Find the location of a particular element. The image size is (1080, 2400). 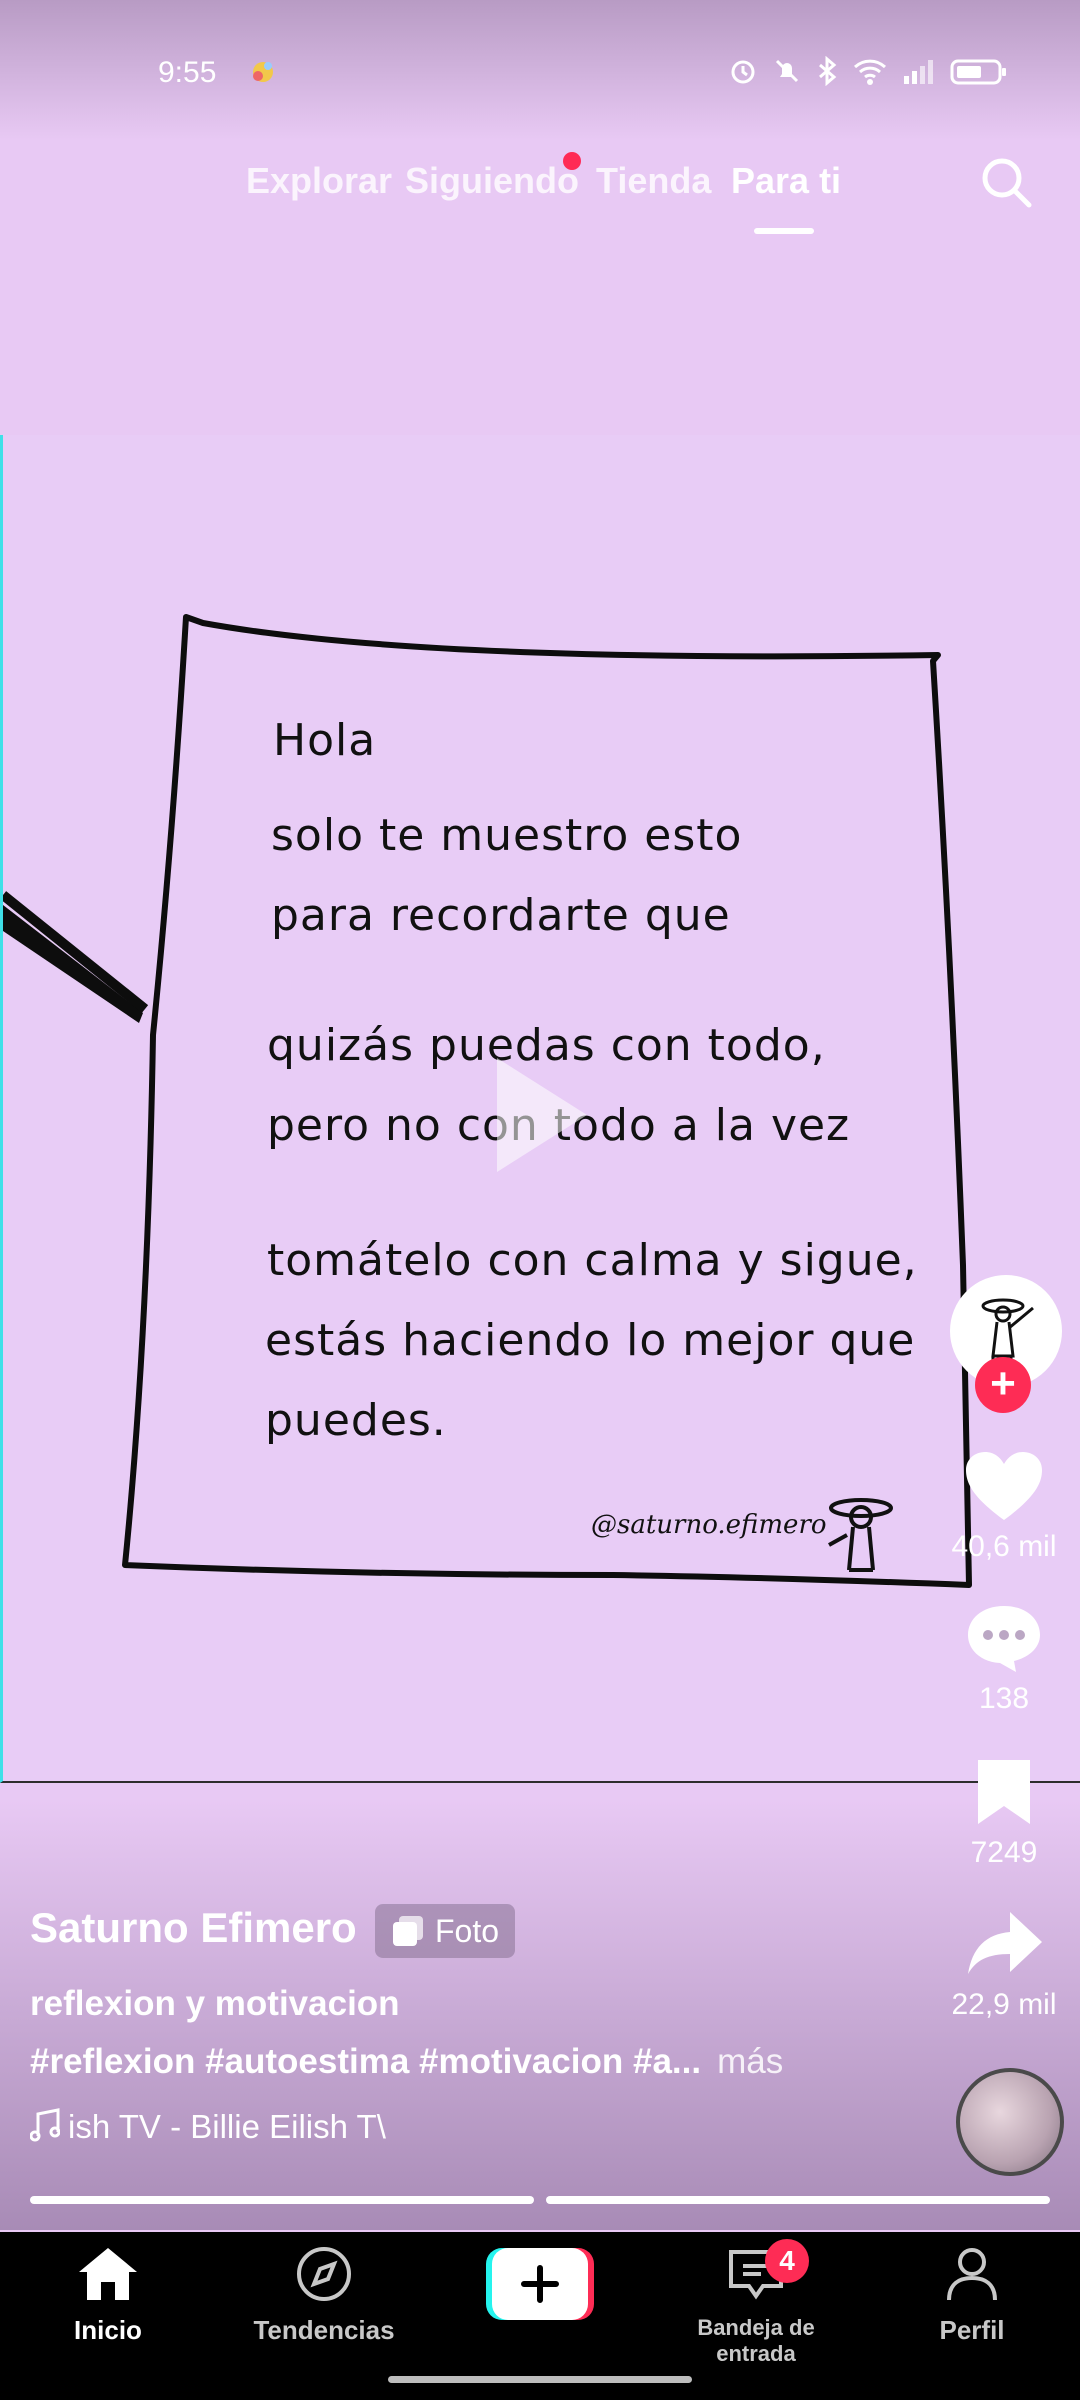

comment-button: 138 is located at coordinates (1004, 1659).